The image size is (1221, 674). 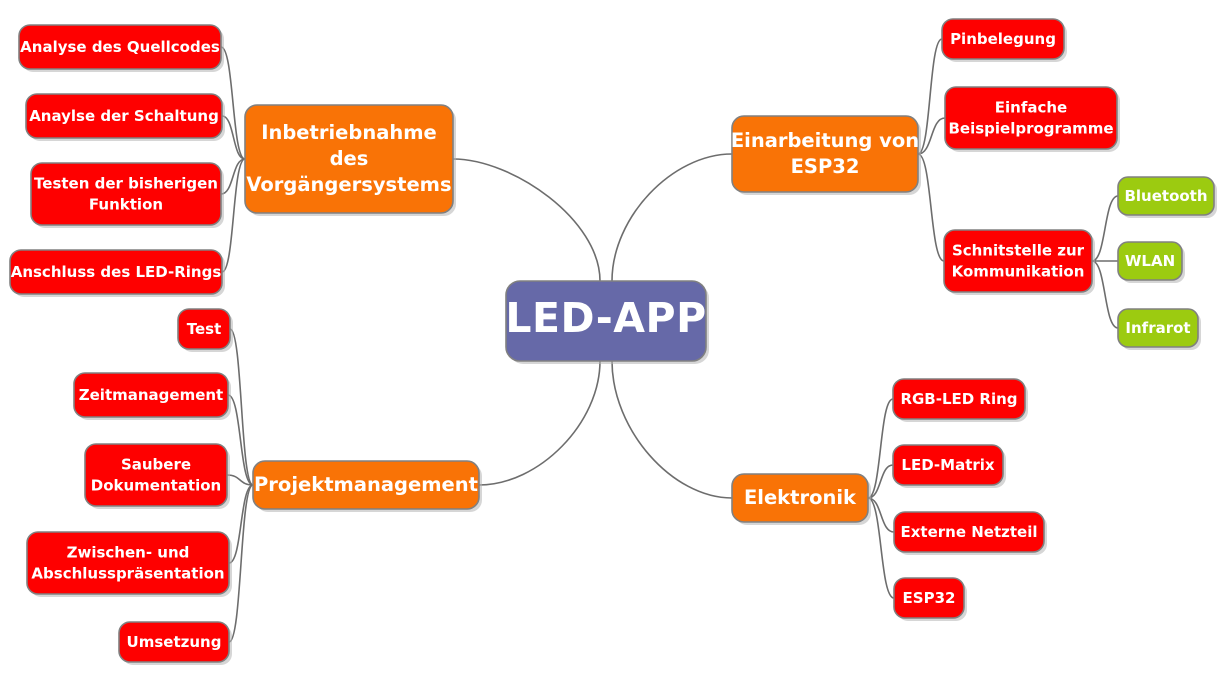 I want to click on leaf-node-pinbelegung: Pinbelegung, so click(x=1004, y=40).